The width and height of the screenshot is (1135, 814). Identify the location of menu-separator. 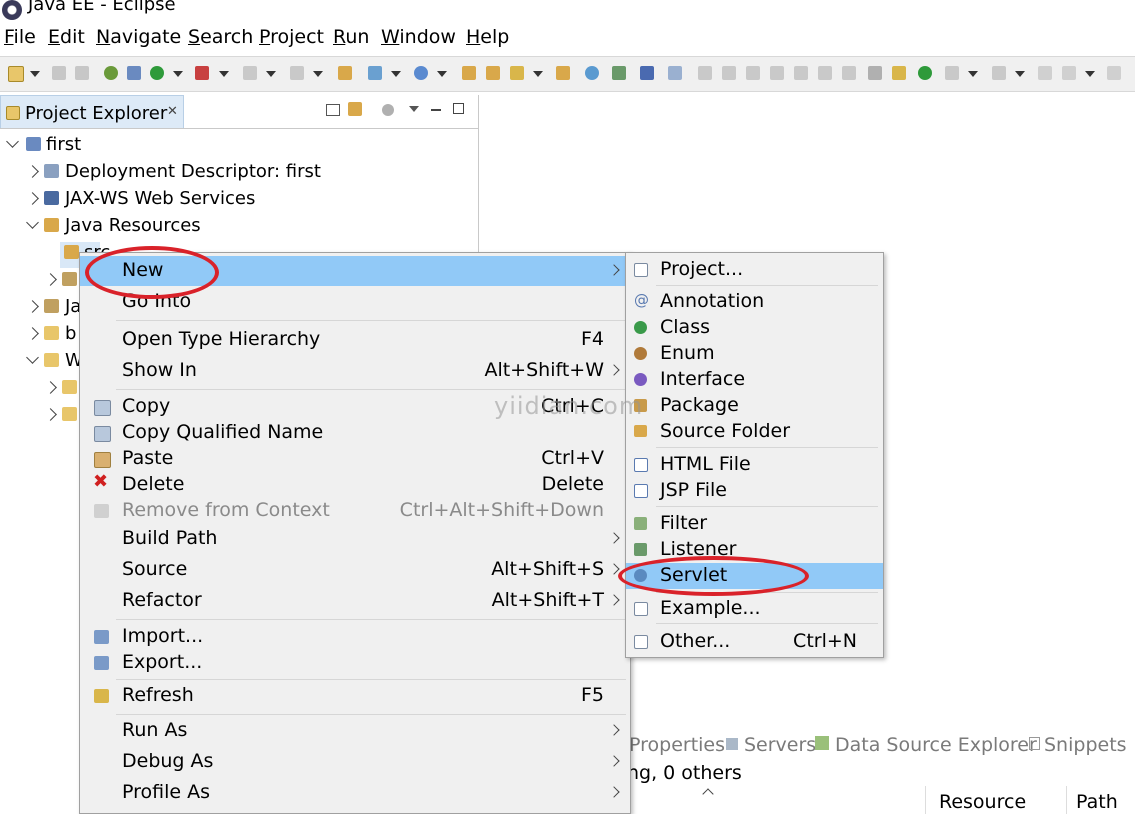
(767, 447).